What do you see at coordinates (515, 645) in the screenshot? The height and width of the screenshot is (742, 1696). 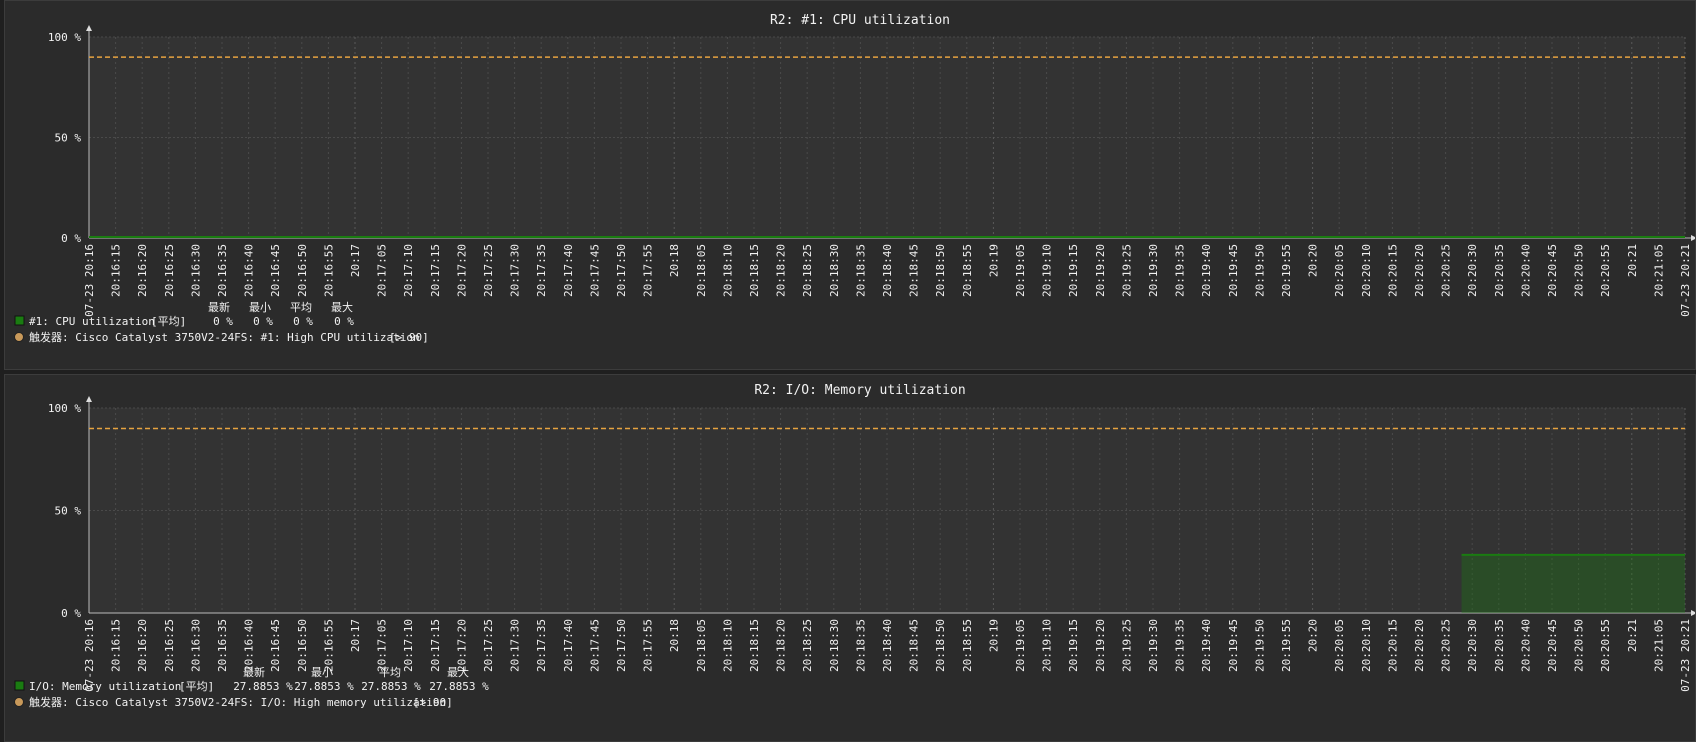 I see `x-tick-label: 20:17:30` at bounding box center [515, 645].